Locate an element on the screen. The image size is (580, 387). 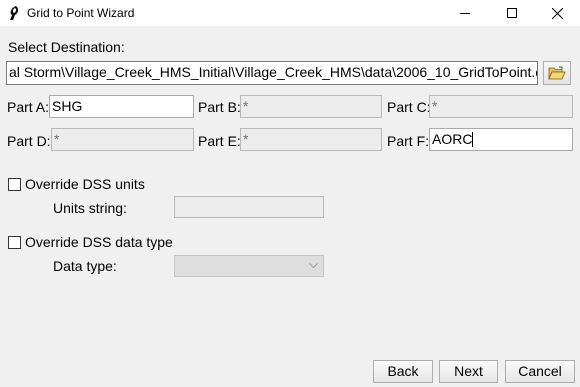
open-folder-icon is located at coordinates (557, 73).